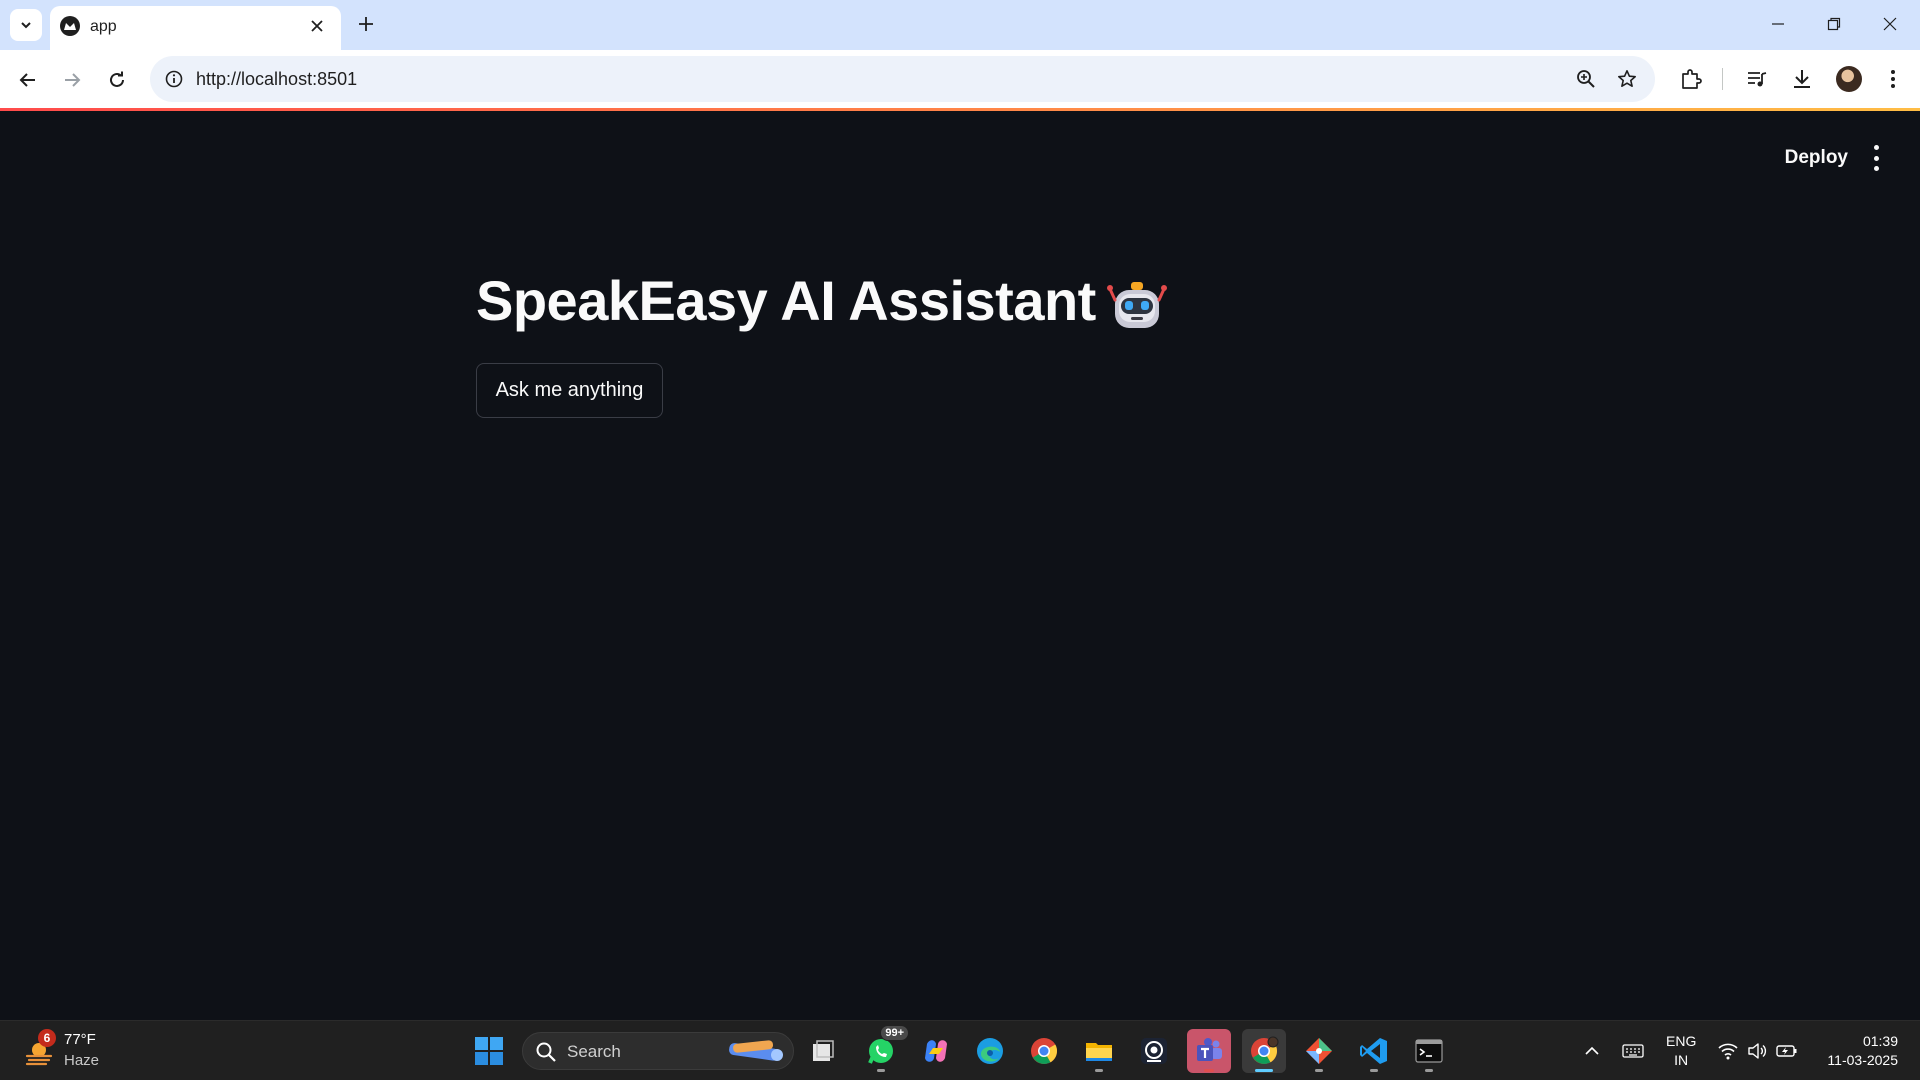  I want to click on vscode-icon, so click(1373, 1051).